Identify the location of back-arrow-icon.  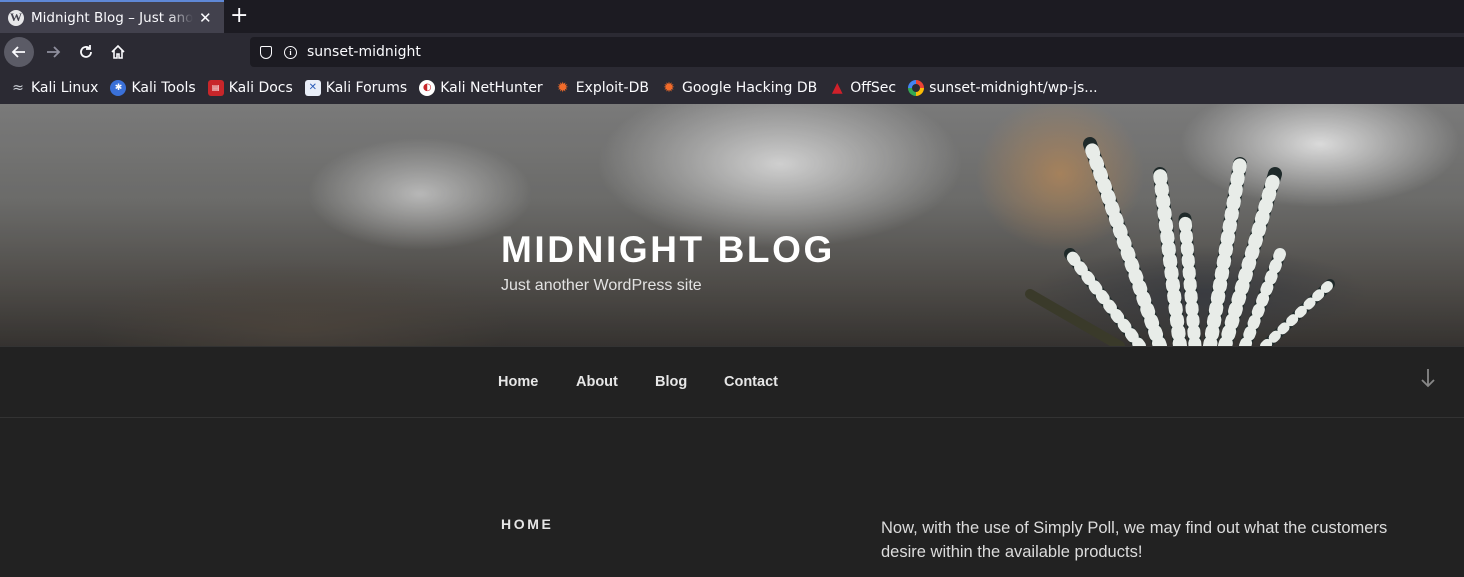
(18, 52).